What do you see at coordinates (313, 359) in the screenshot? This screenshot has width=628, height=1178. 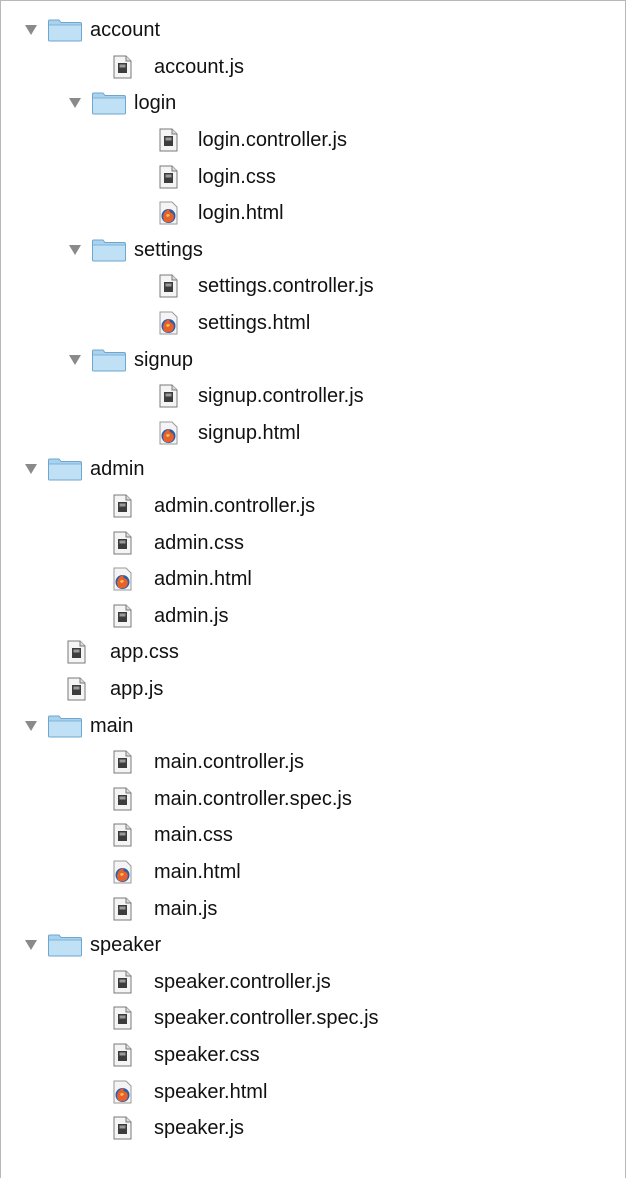 I see `folder-row: signup` at bounding box center [313, 359].